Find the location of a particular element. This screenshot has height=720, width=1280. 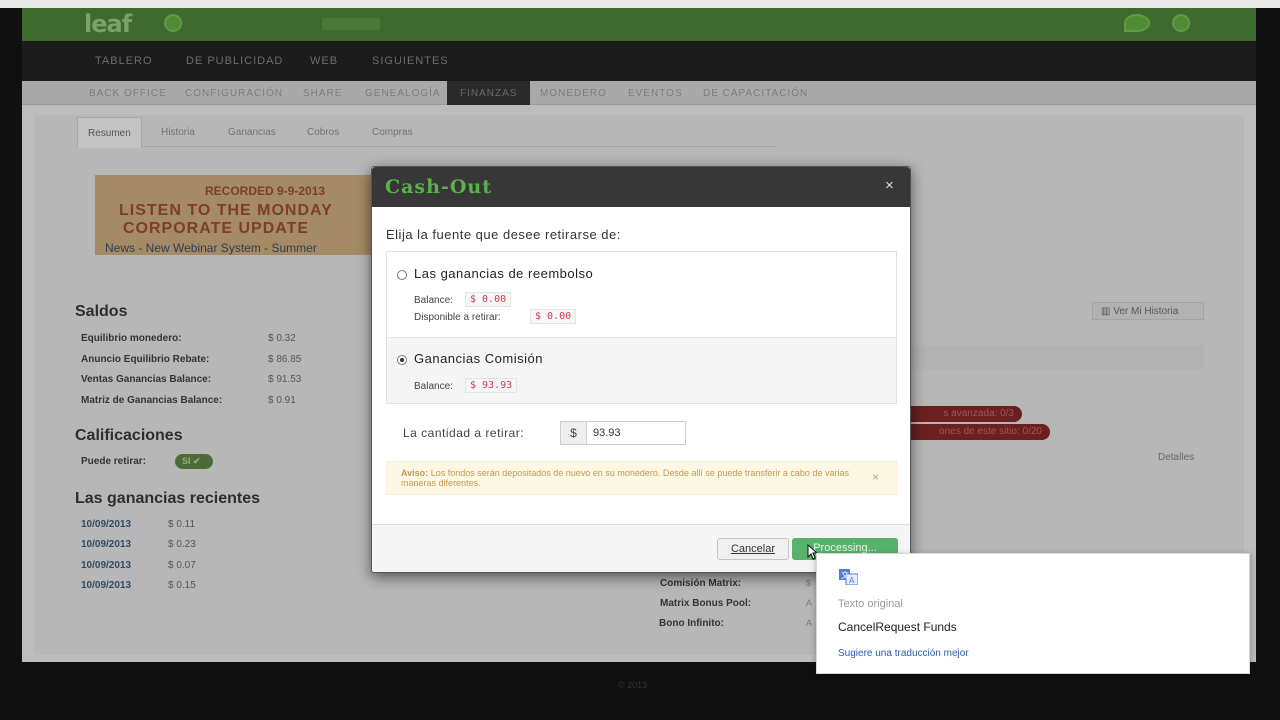

chart-icon: ▥ is located at coordinates (1106, 311).